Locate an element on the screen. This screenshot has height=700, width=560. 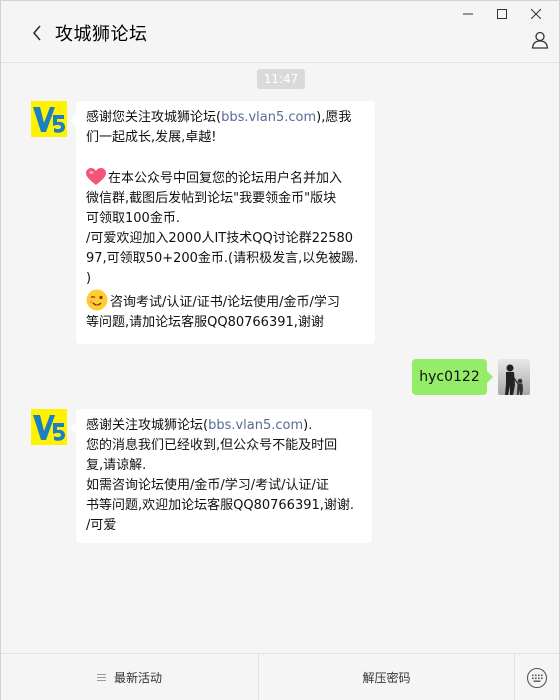
close-button is located at coordinates (536, 14).